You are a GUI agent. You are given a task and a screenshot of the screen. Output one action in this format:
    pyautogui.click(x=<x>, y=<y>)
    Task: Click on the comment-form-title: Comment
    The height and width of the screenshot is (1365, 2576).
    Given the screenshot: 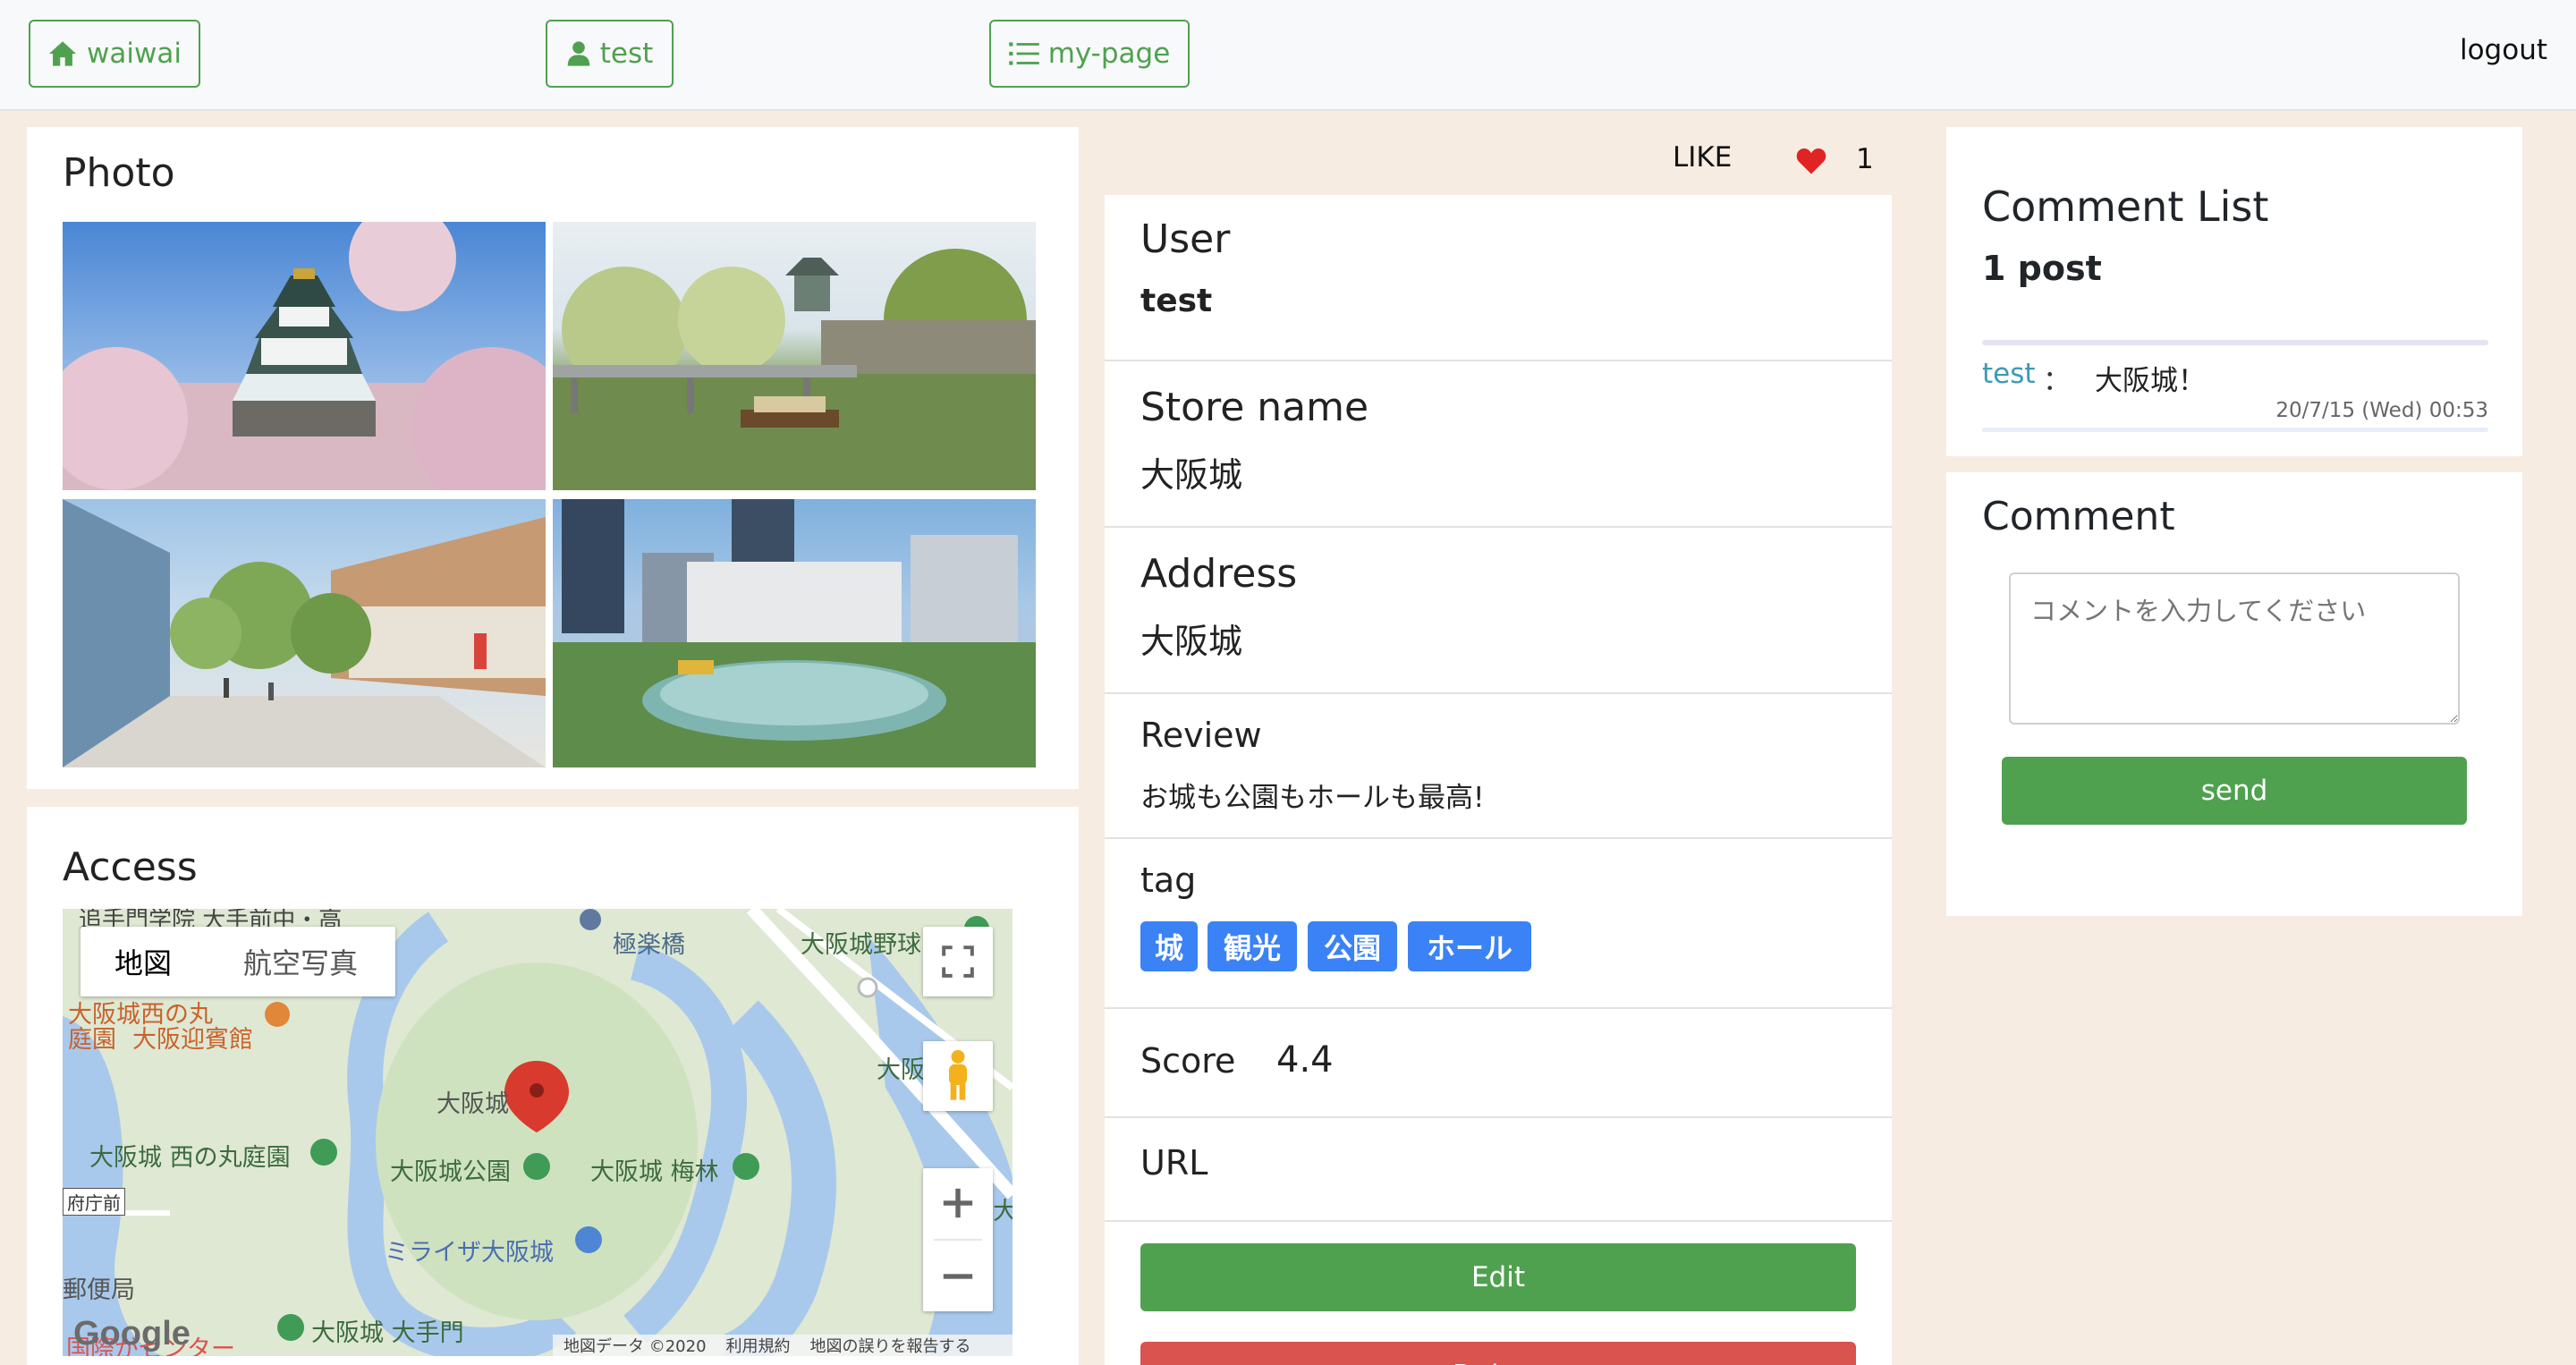 What is the action you would take?
    pyautogui.click(x=2078, y=516)
    